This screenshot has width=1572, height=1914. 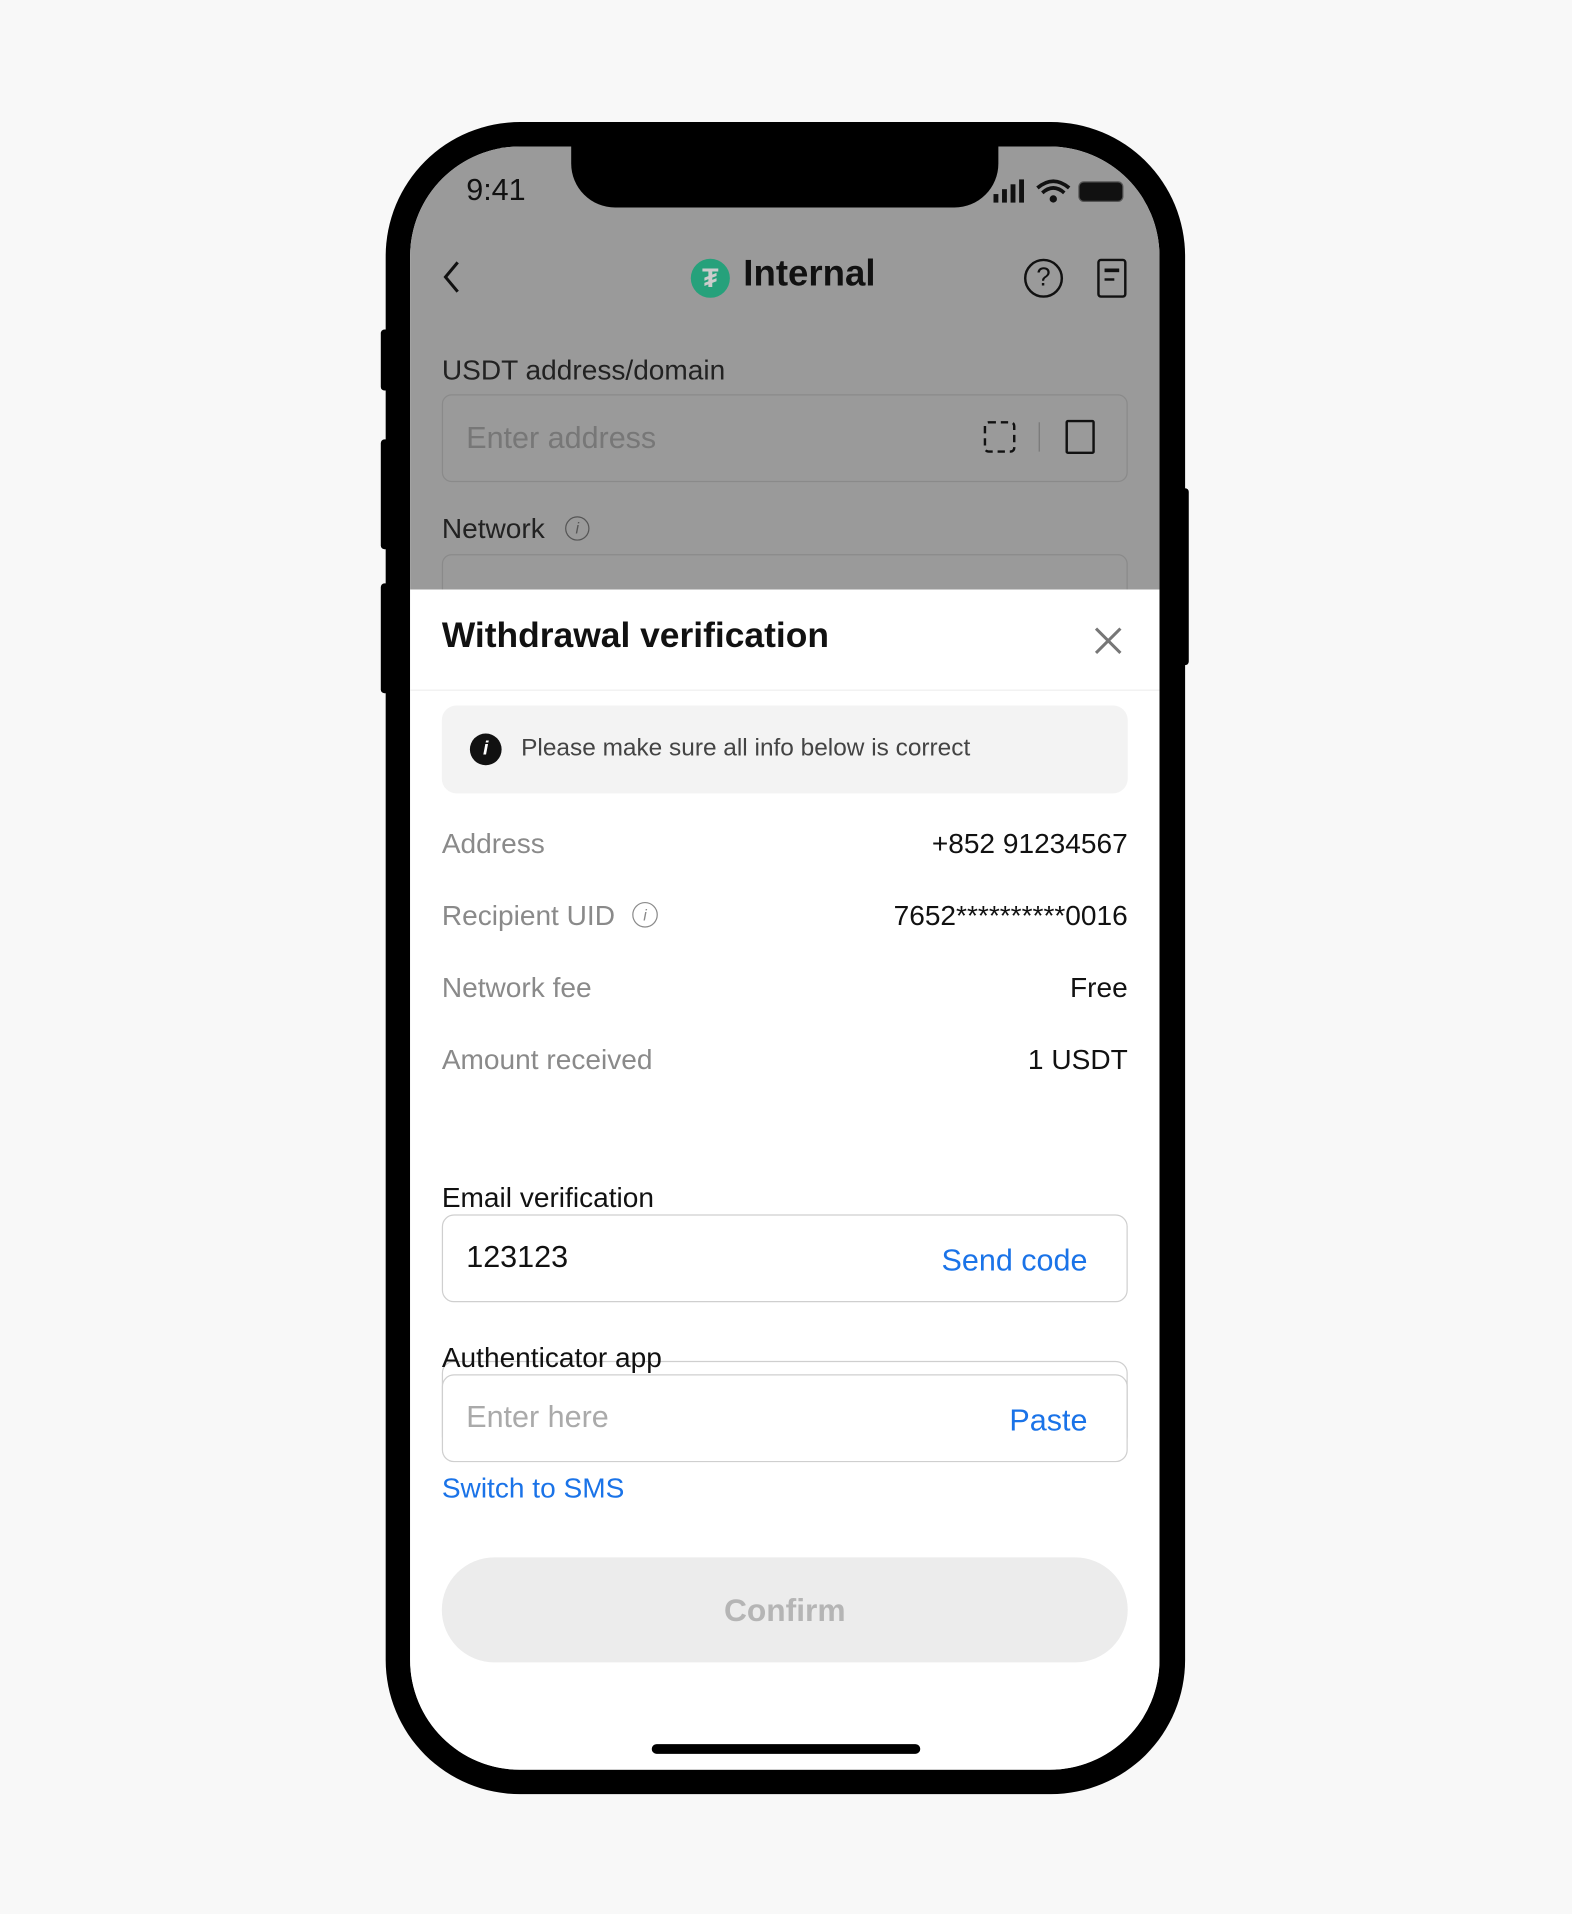 I want to click on authenticator-label: Authenticator app, so click(x=551, y=1357).